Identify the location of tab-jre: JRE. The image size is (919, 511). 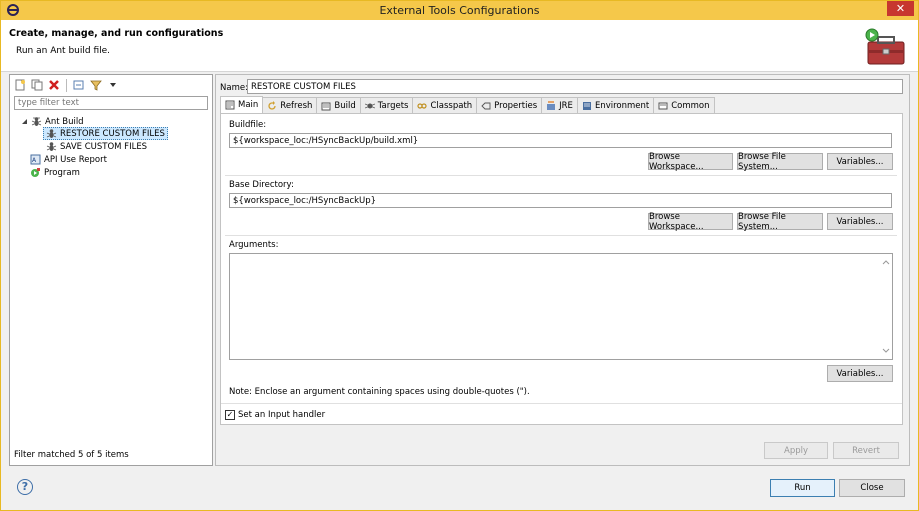
(559, 105).